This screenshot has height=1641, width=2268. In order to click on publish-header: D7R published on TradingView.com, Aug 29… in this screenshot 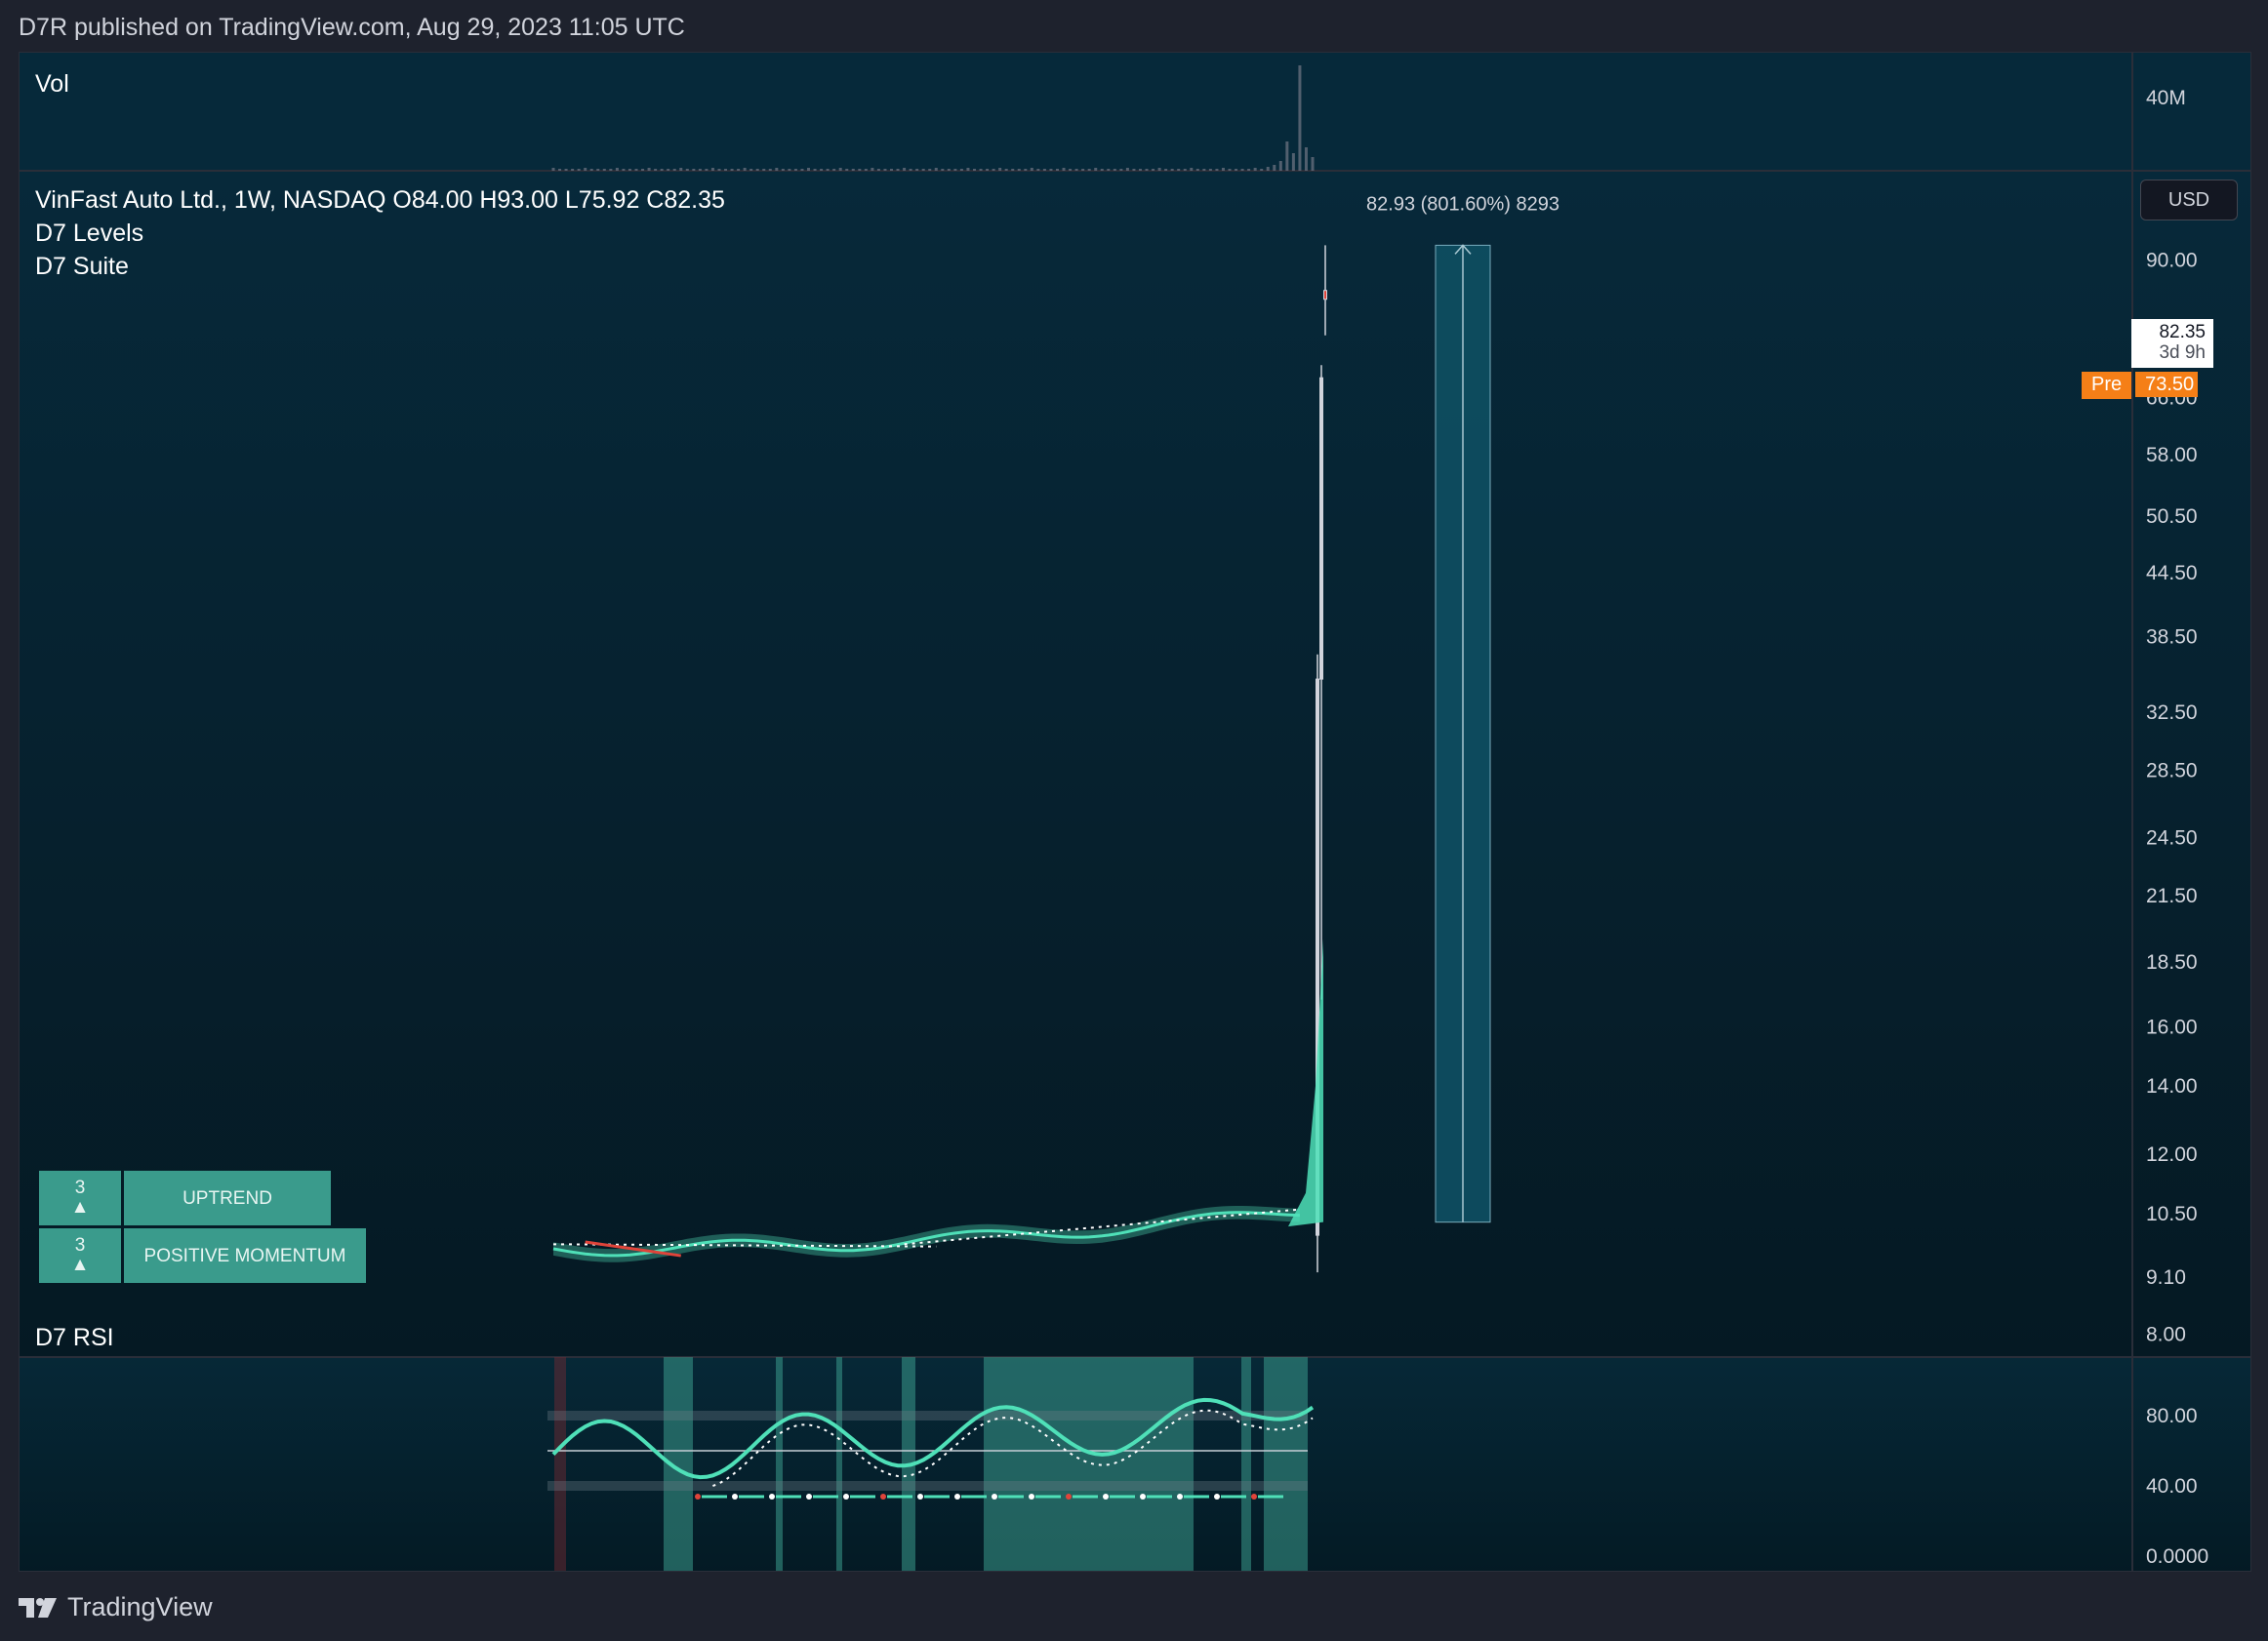, I will do `click(352, 28)`.